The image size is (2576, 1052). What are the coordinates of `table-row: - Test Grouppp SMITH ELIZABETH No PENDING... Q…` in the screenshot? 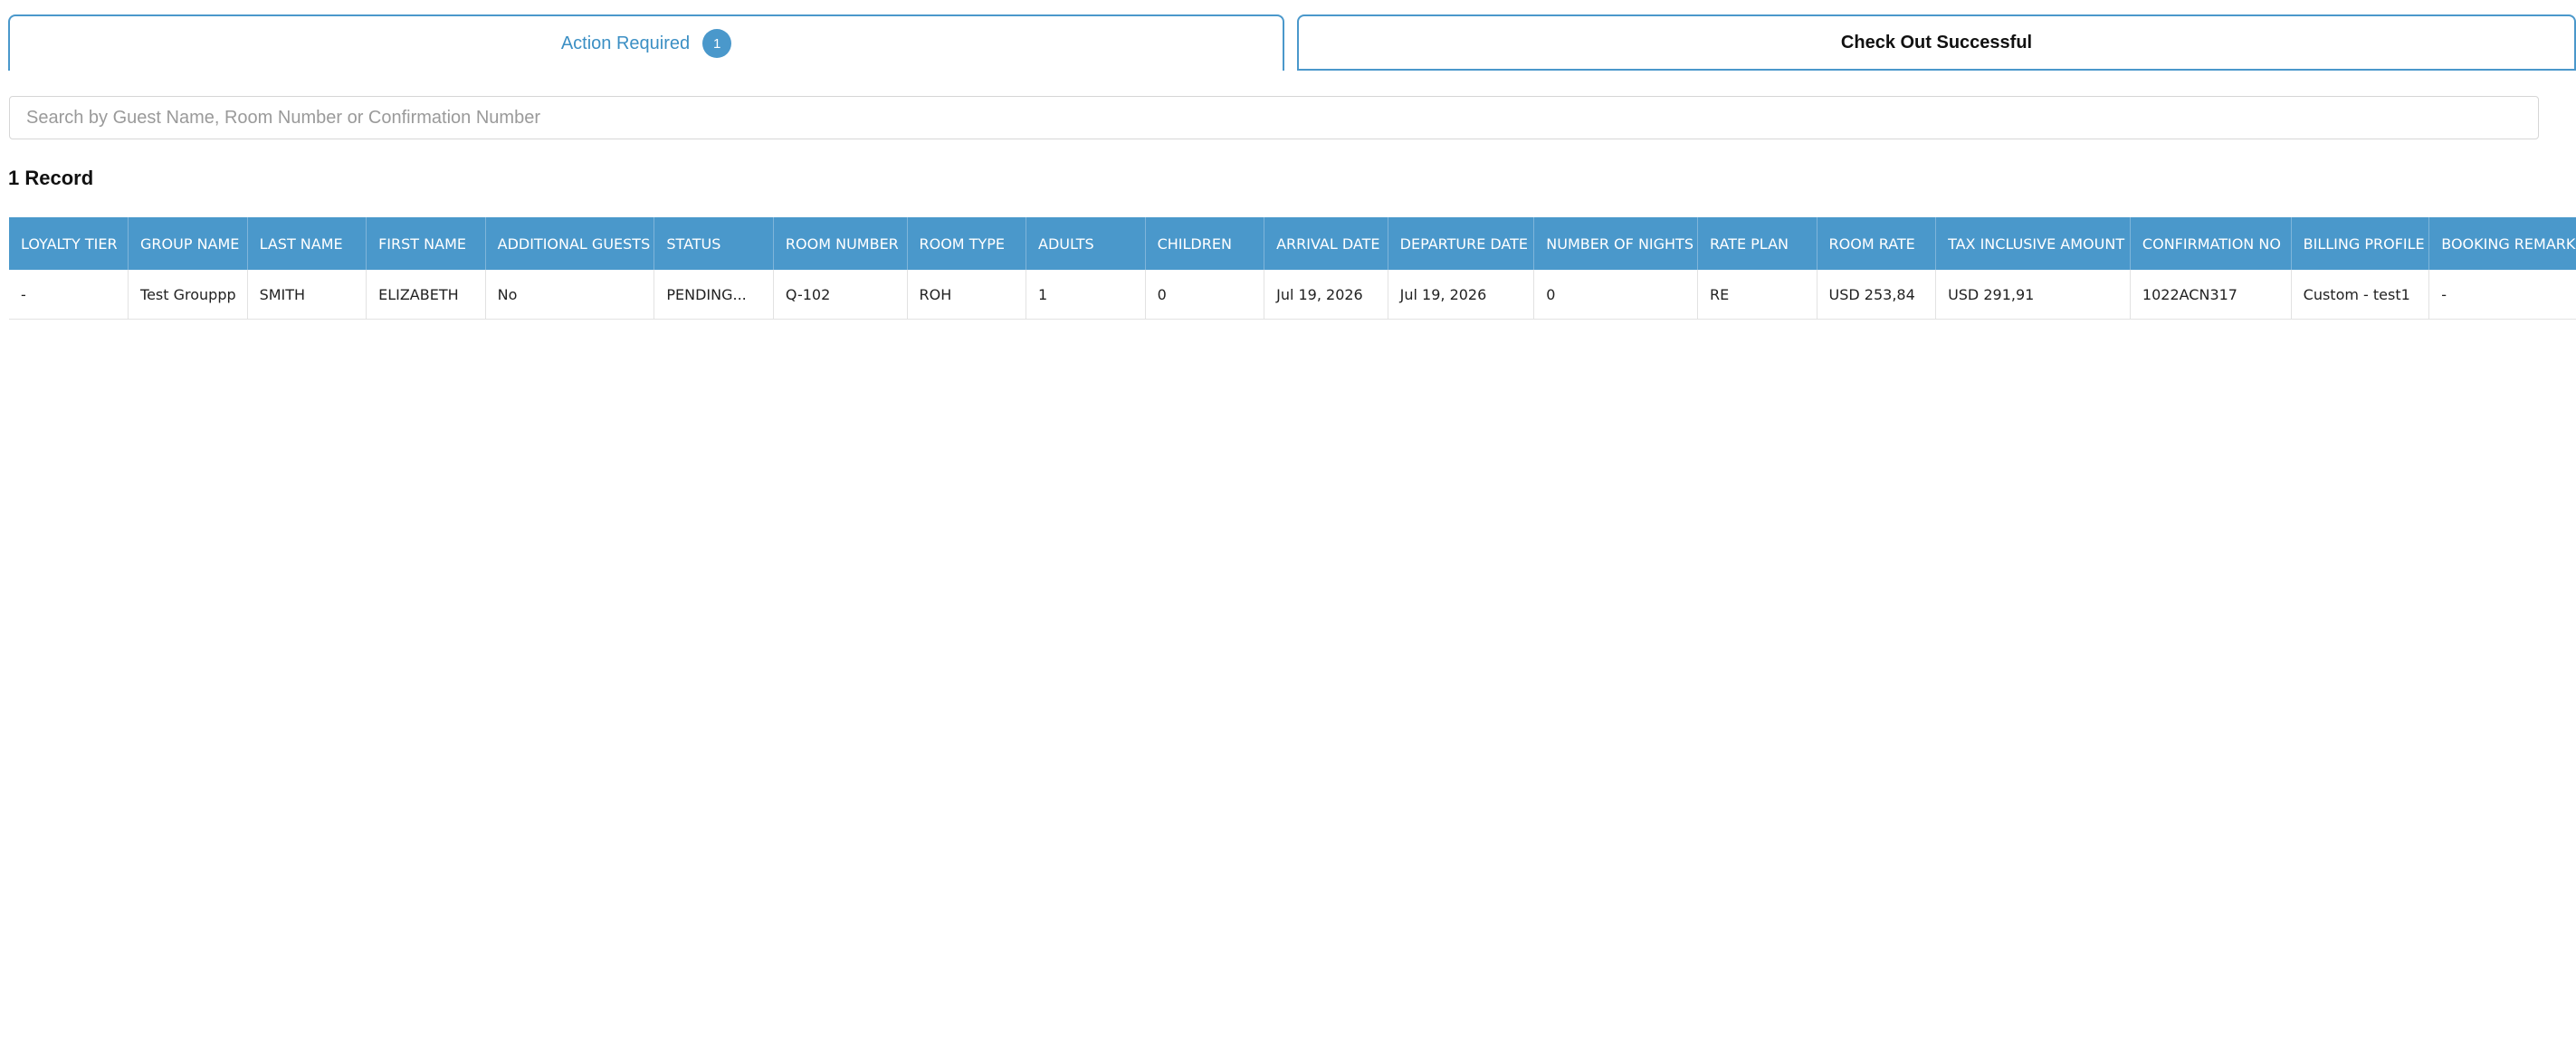 It's located at (1292, 295).